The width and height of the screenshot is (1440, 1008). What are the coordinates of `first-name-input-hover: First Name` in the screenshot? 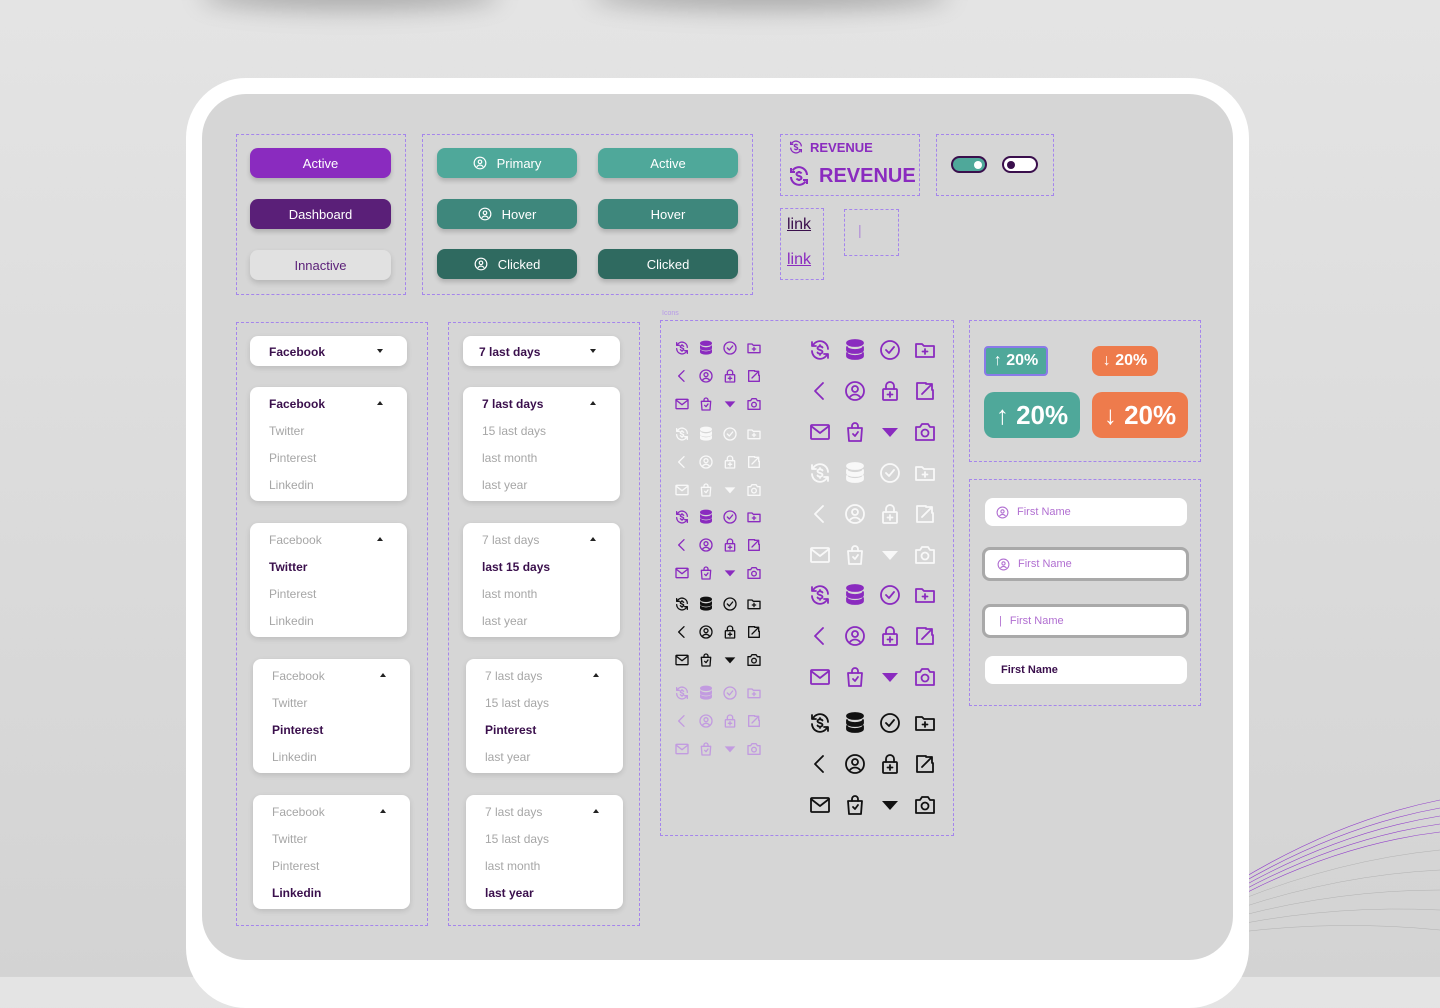 It's located at (1085, 564).